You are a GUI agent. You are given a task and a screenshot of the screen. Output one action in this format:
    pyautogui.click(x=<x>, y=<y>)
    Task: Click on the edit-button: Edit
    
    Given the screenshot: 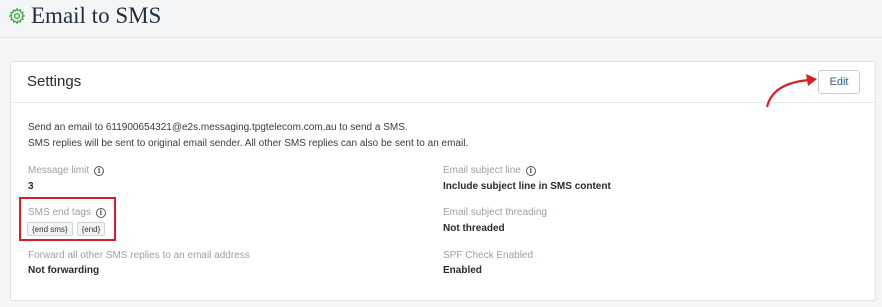 What is the action you would take?
    pyautogui.click(x=839, y=82)
    